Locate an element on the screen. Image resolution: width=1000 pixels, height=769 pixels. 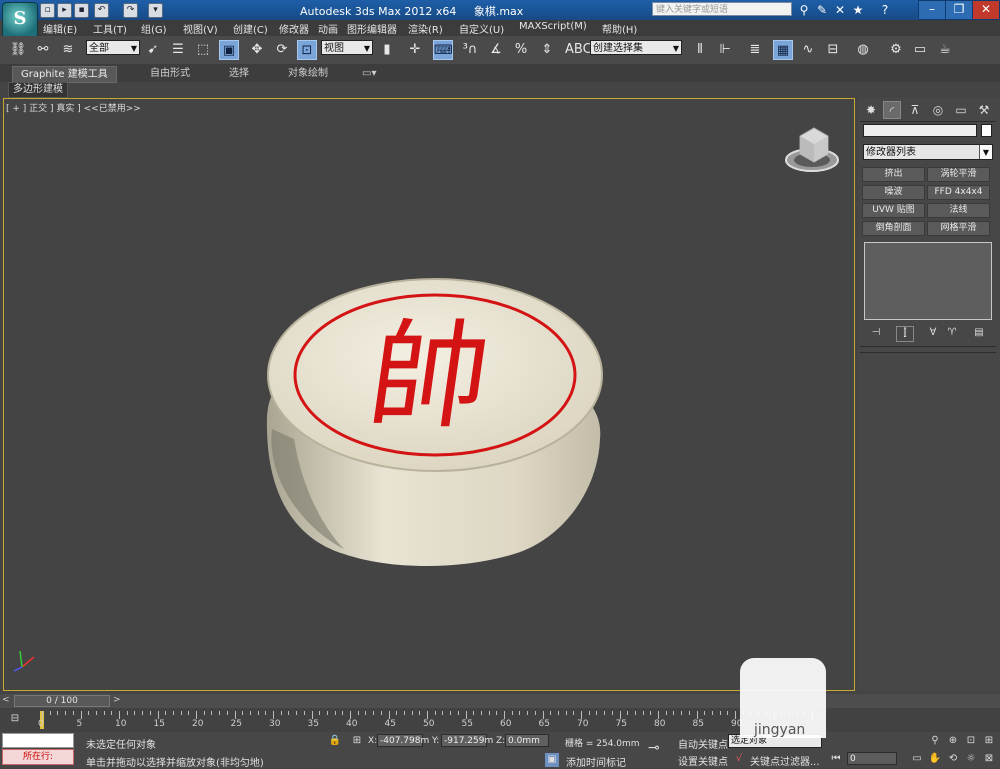
ribbon-options-icon: ▭▾ is located at coordinates (369, 73).